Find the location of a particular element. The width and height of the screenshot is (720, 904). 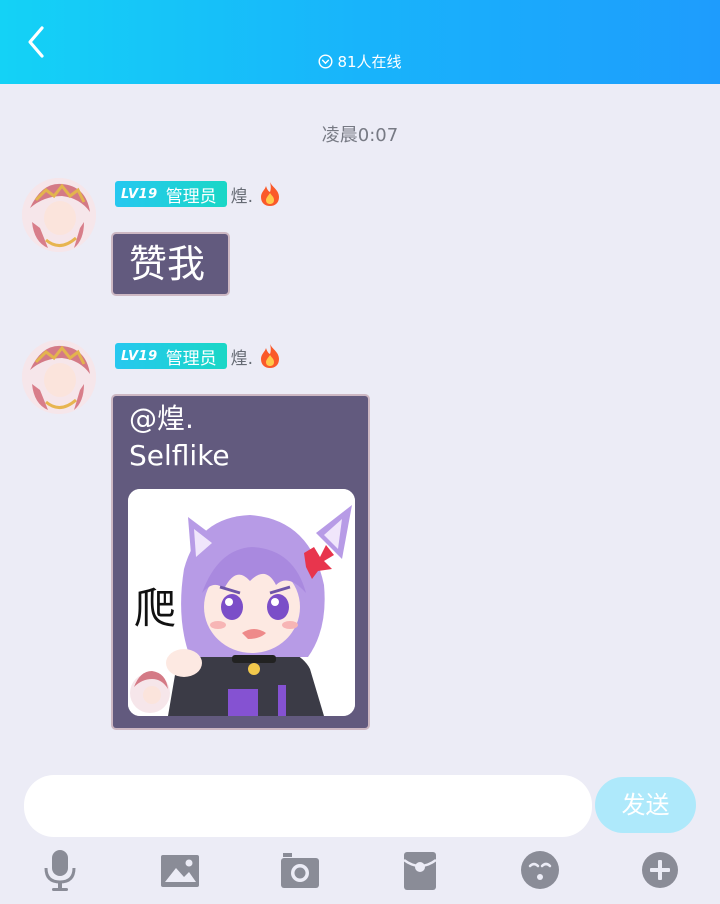

top-bar: 81人在线 is located at coordinates (360, 42).